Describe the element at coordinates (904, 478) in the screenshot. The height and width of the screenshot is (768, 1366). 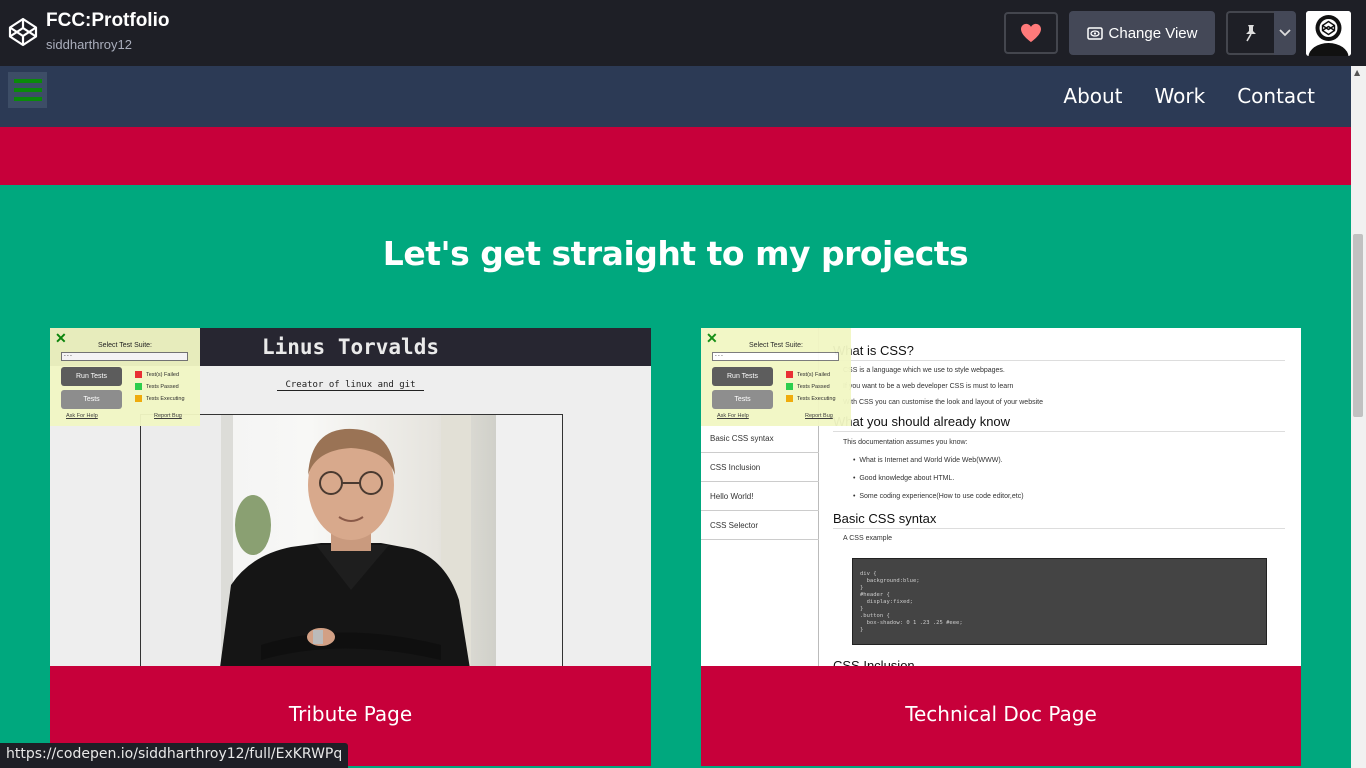
I see `doc-list-item: • Good knowledge about HTML.` at that location.